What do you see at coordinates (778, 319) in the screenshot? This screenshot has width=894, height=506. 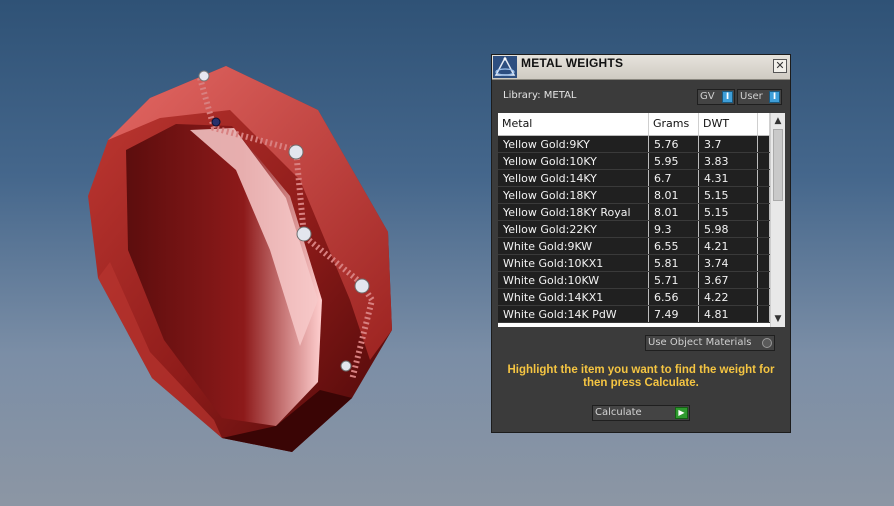 I see `scroll-down-icon: ▼` at bounding box center [778, 319].